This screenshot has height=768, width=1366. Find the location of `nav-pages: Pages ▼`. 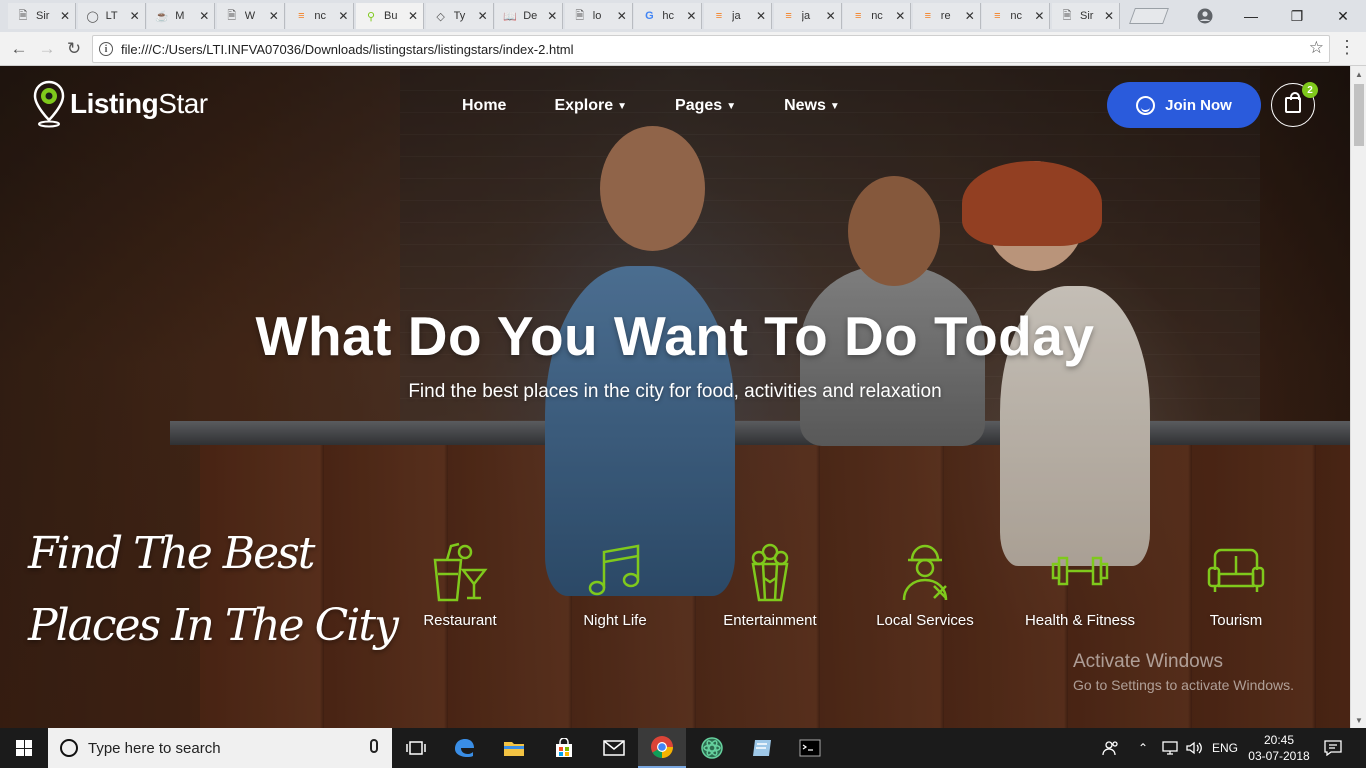

nav-pages: Pages ▼ is located at coordinates (705, 106).